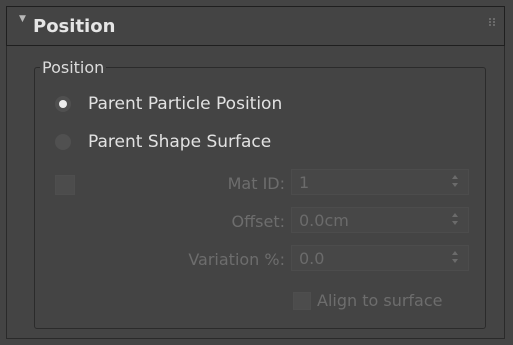 The width and height of the screenshot is (513, 345). I want to click on variation-spinner: 0.0, so click(380, 258).